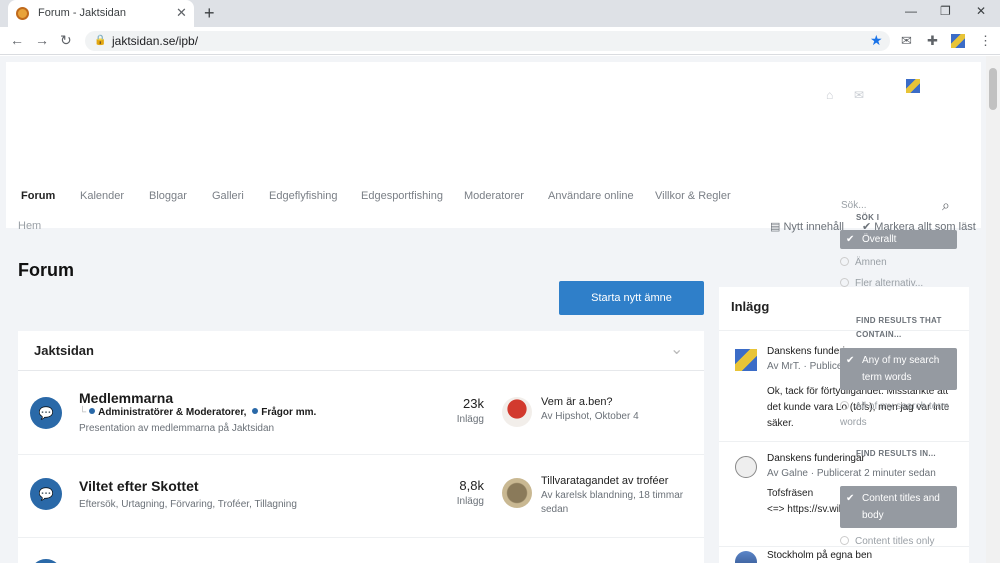  I want to click on tab-title: Forum - Jaktsidan, so click(82, 13).